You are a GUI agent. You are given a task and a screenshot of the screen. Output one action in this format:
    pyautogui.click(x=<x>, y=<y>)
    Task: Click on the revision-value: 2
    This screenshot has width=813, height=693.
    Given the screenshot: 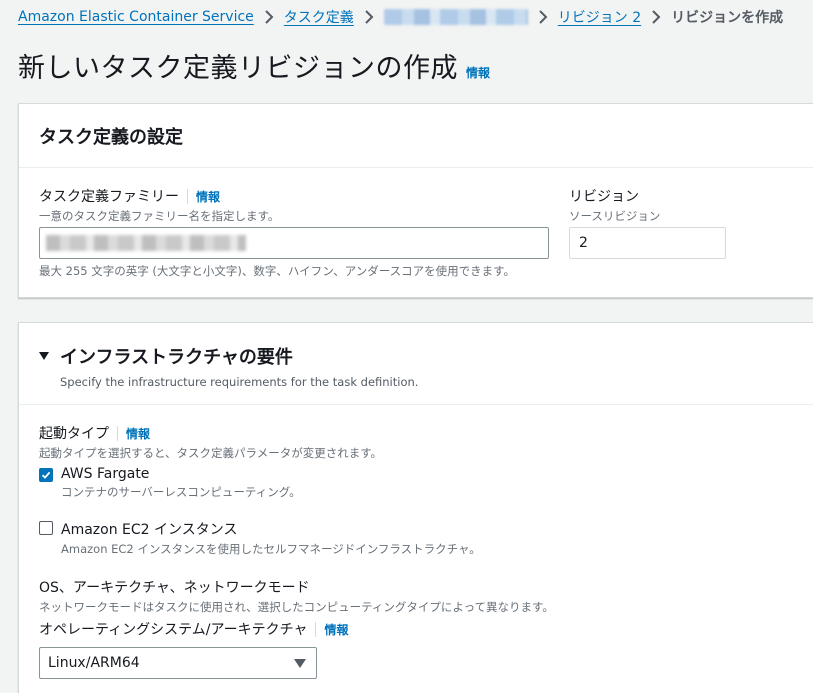 What is the action you would take?
    pyautogui.click(x=583, y=243)
    